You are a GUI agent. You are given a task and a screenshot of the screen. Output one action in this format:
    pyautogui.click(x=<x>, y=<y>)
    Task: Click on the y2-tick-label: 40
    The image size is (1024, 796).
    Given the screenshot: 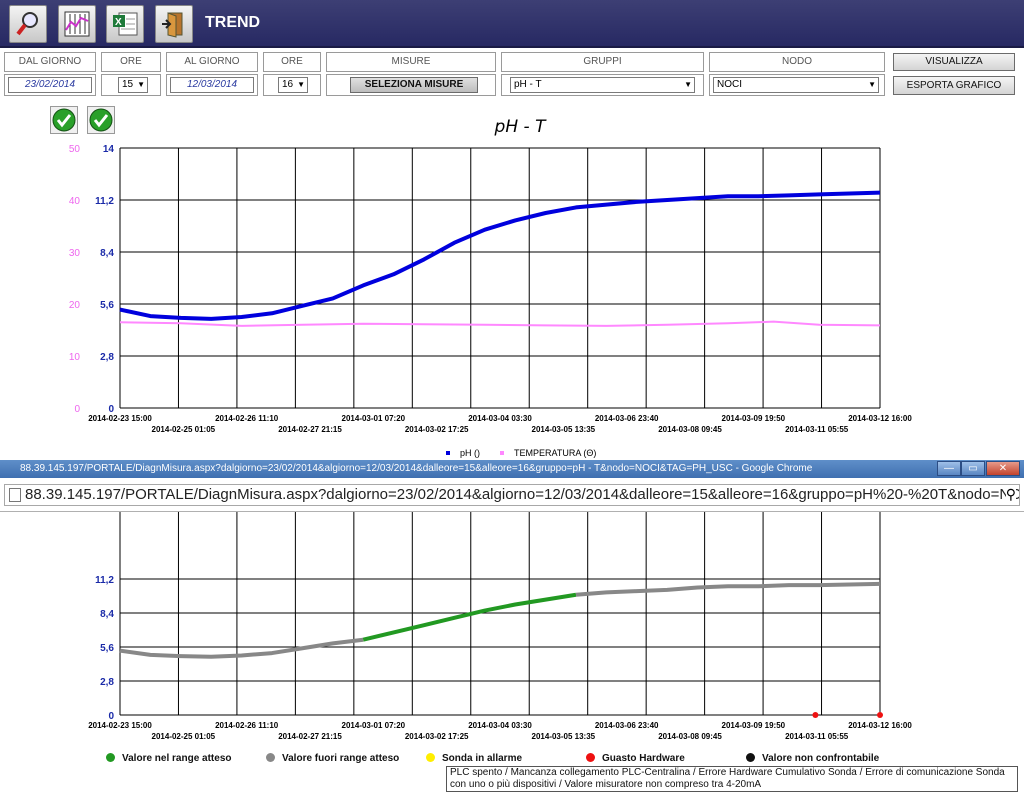 What is the action you would take?
    pyautogui.click(x=75, y=201)
    